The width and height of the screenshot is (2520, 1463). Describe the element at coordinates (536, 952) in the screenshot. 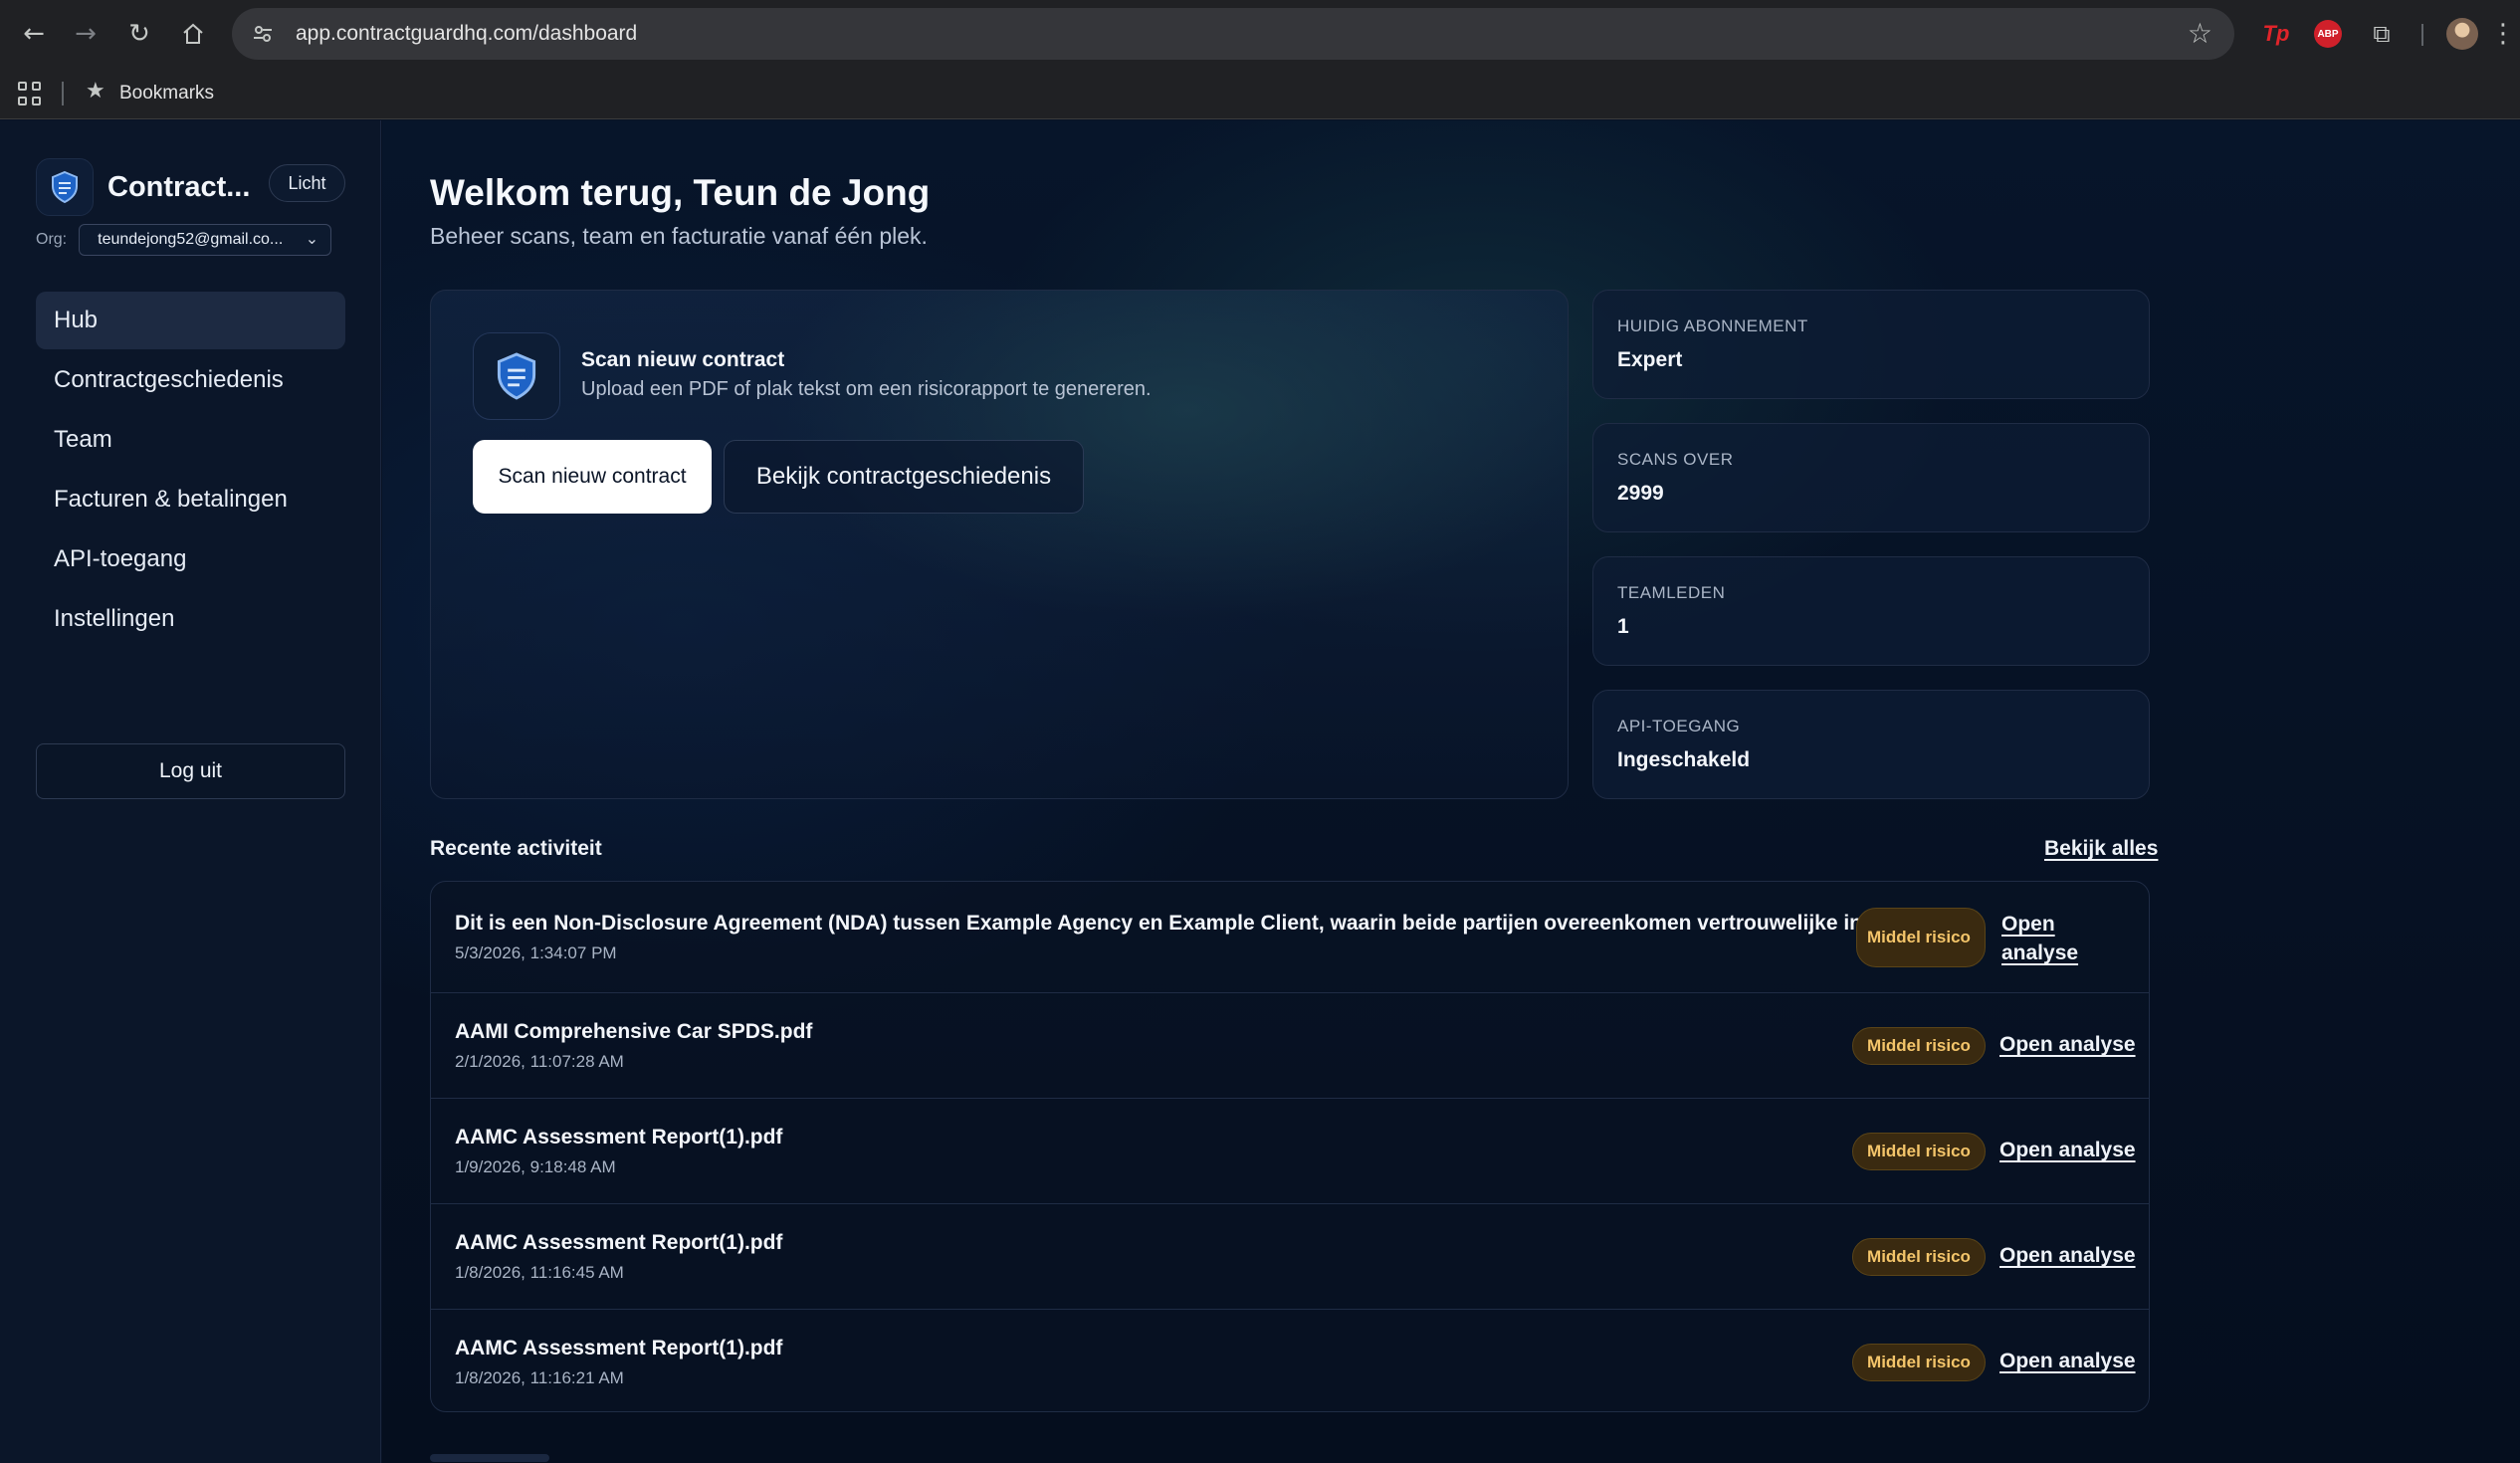

I see `activity-date: 5/3/2026, 1:34:07 PM` at that location.